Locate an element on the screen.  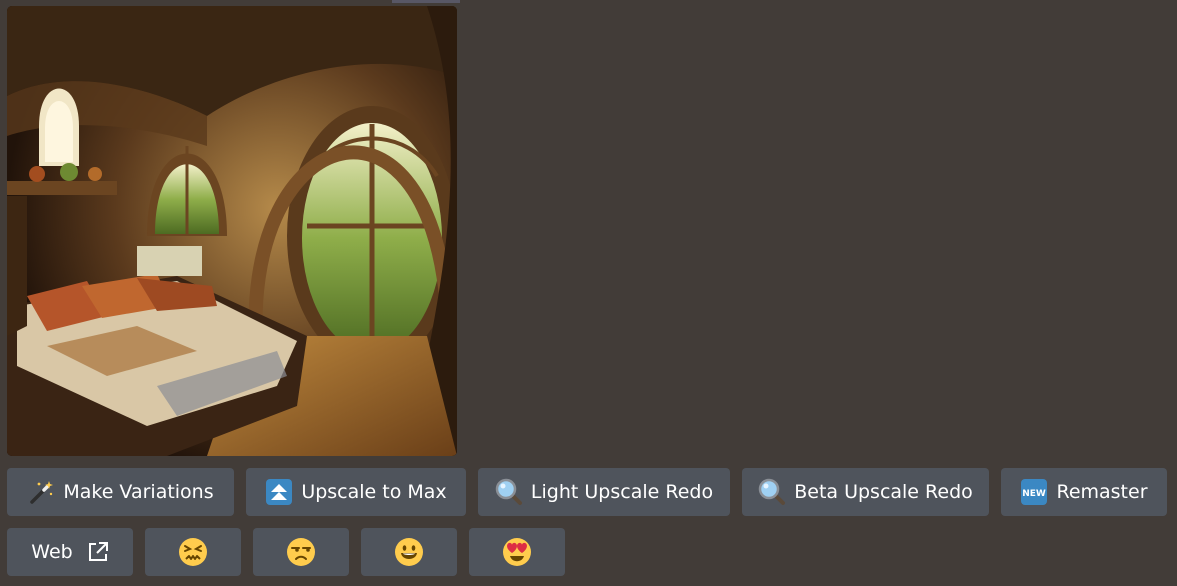
svg-text: NEW is located at coordinates (1035, 494).